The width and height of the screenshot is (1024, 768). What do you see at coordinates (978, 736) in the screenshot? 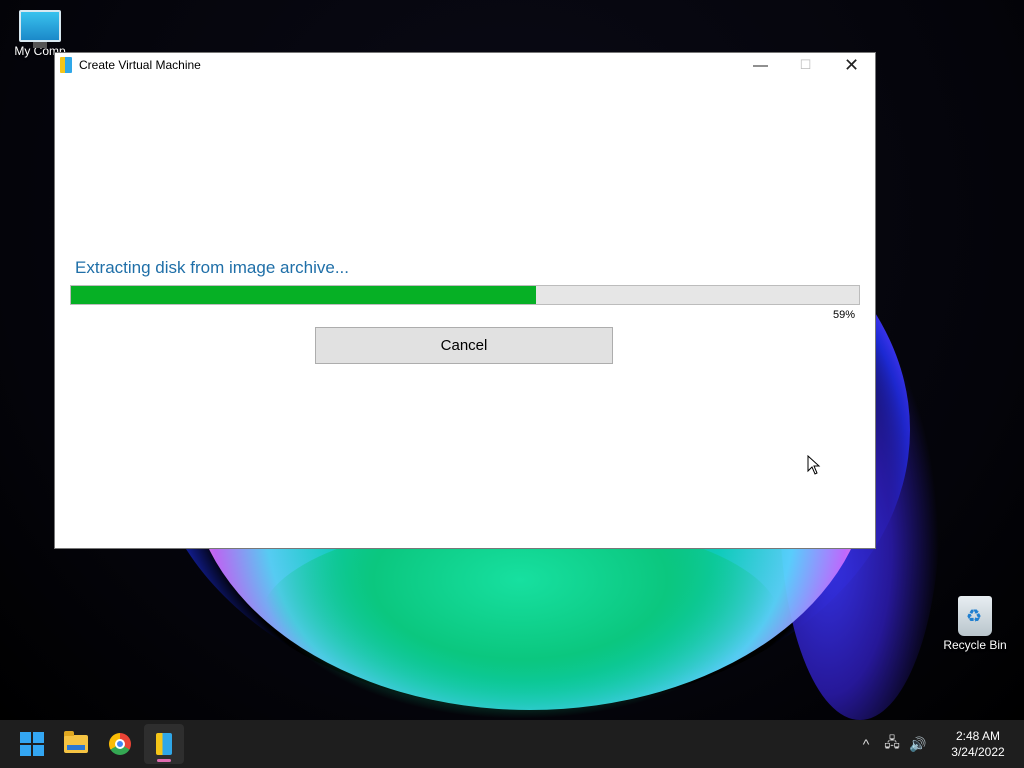
I see `clock-time: 2:48 AM` at bounding box center [978, 736].